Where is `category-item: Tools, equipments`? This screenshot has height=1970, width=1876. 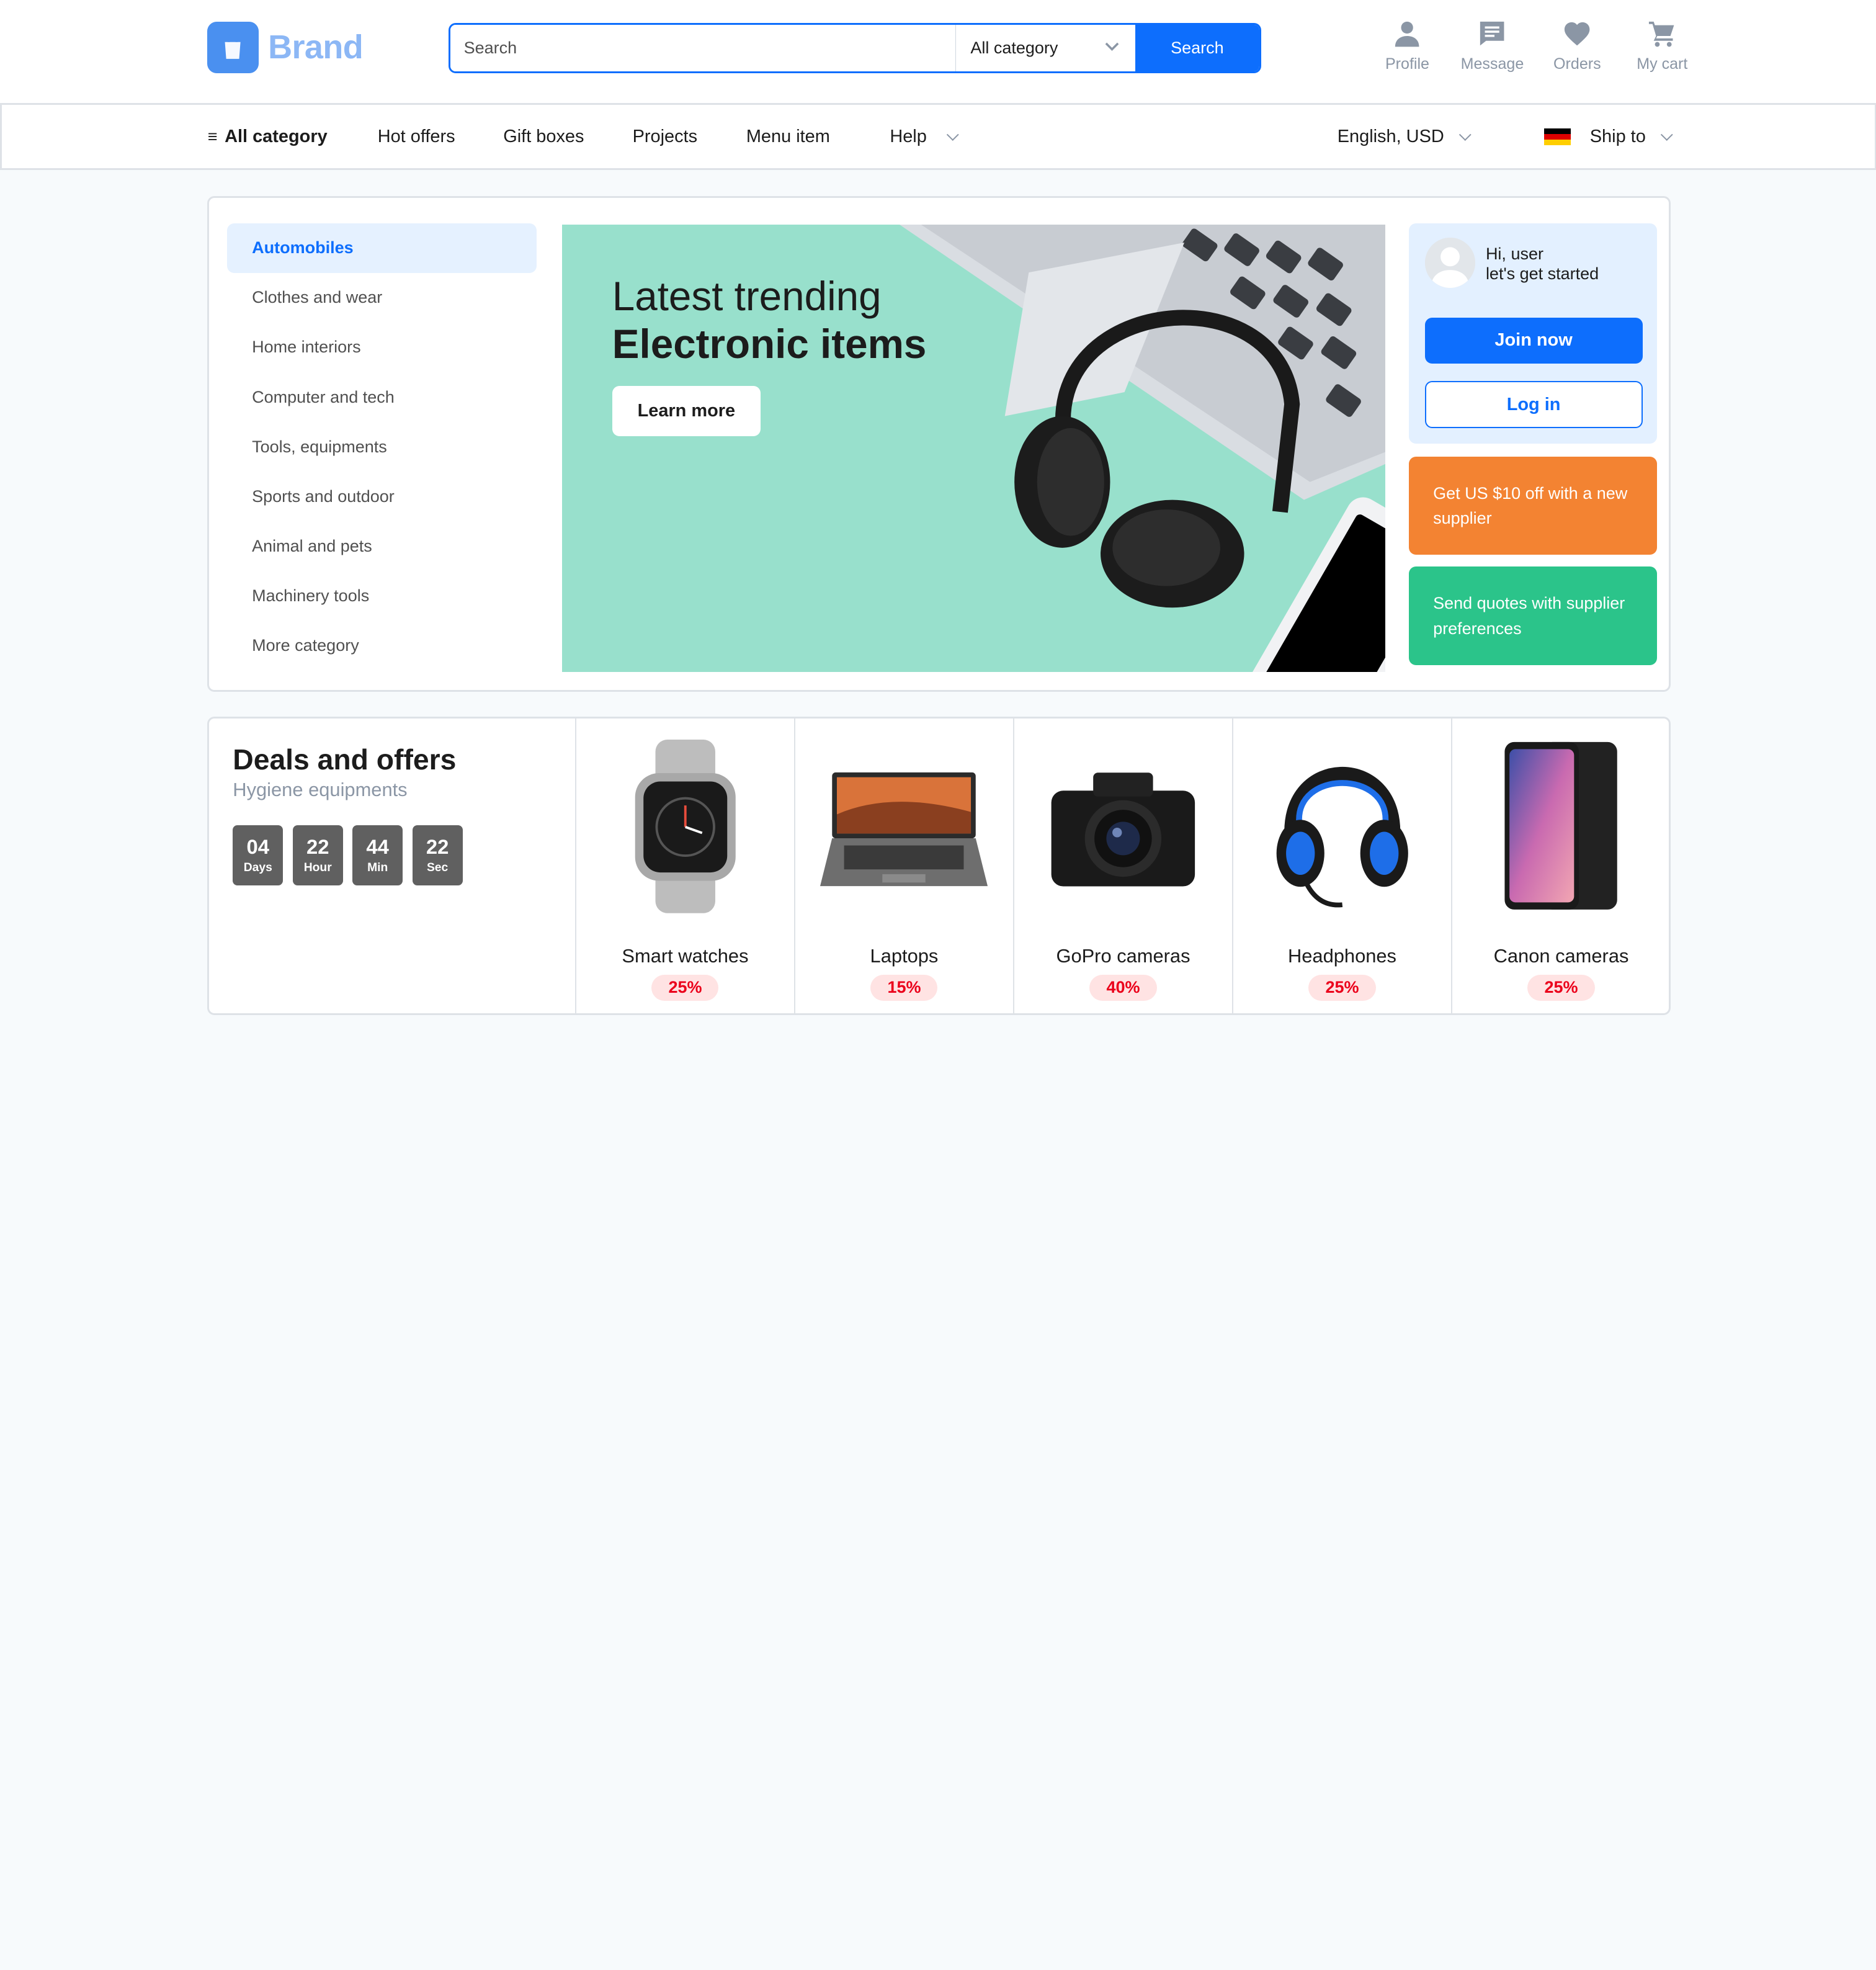
category-item: Tools, equipments is located at coordinates (382, 447).